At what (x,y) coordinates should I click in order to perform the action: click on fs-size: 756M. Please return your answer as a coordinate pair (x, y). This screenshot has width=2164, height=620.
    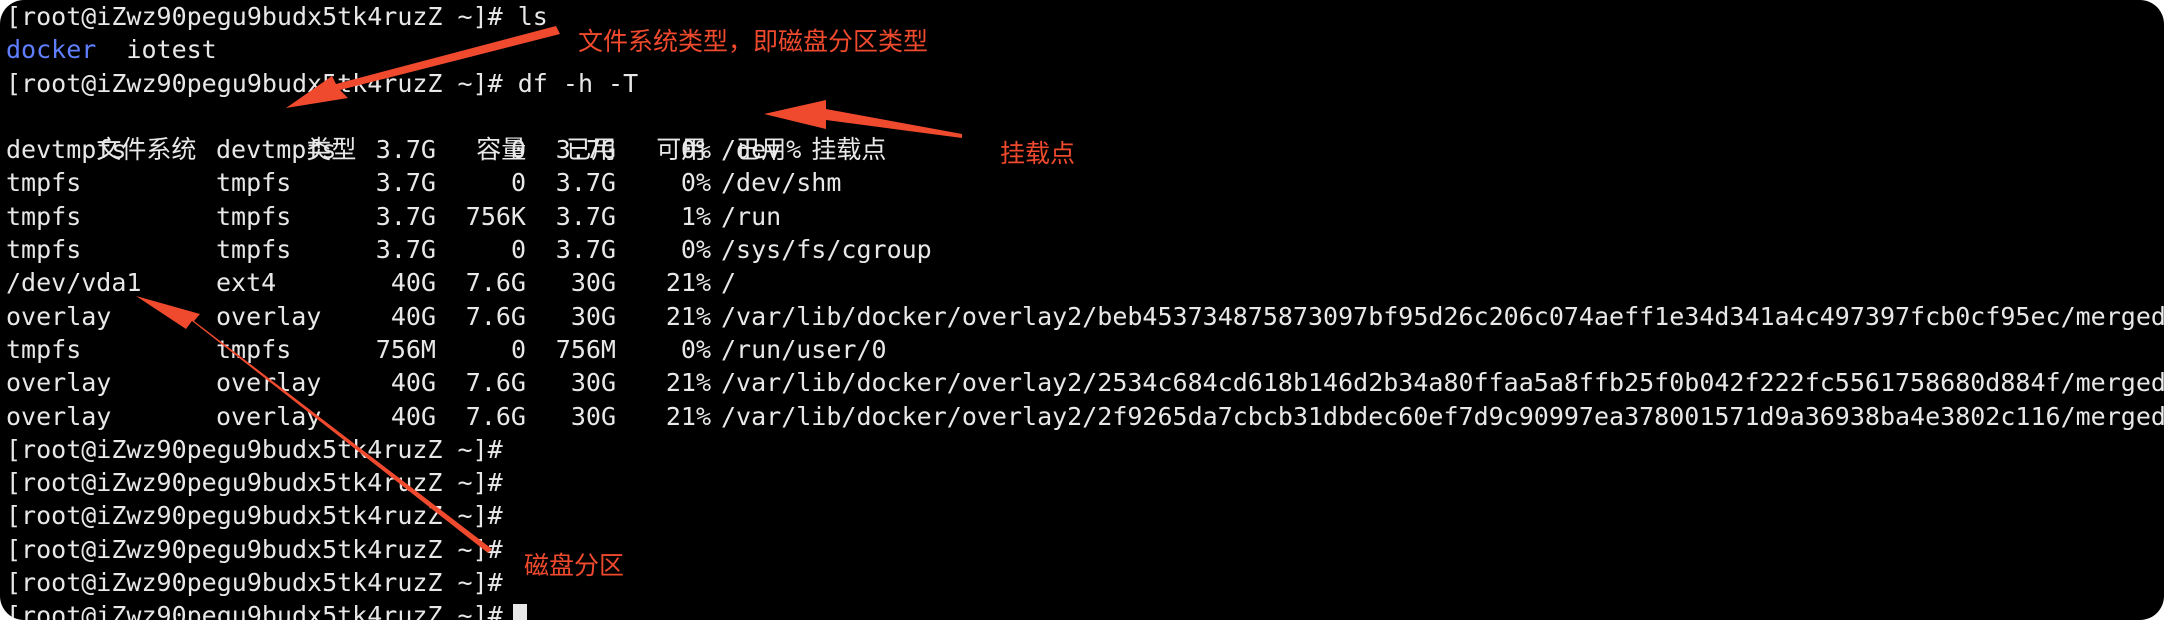
    Looking at the image, I should click on (405, 349).